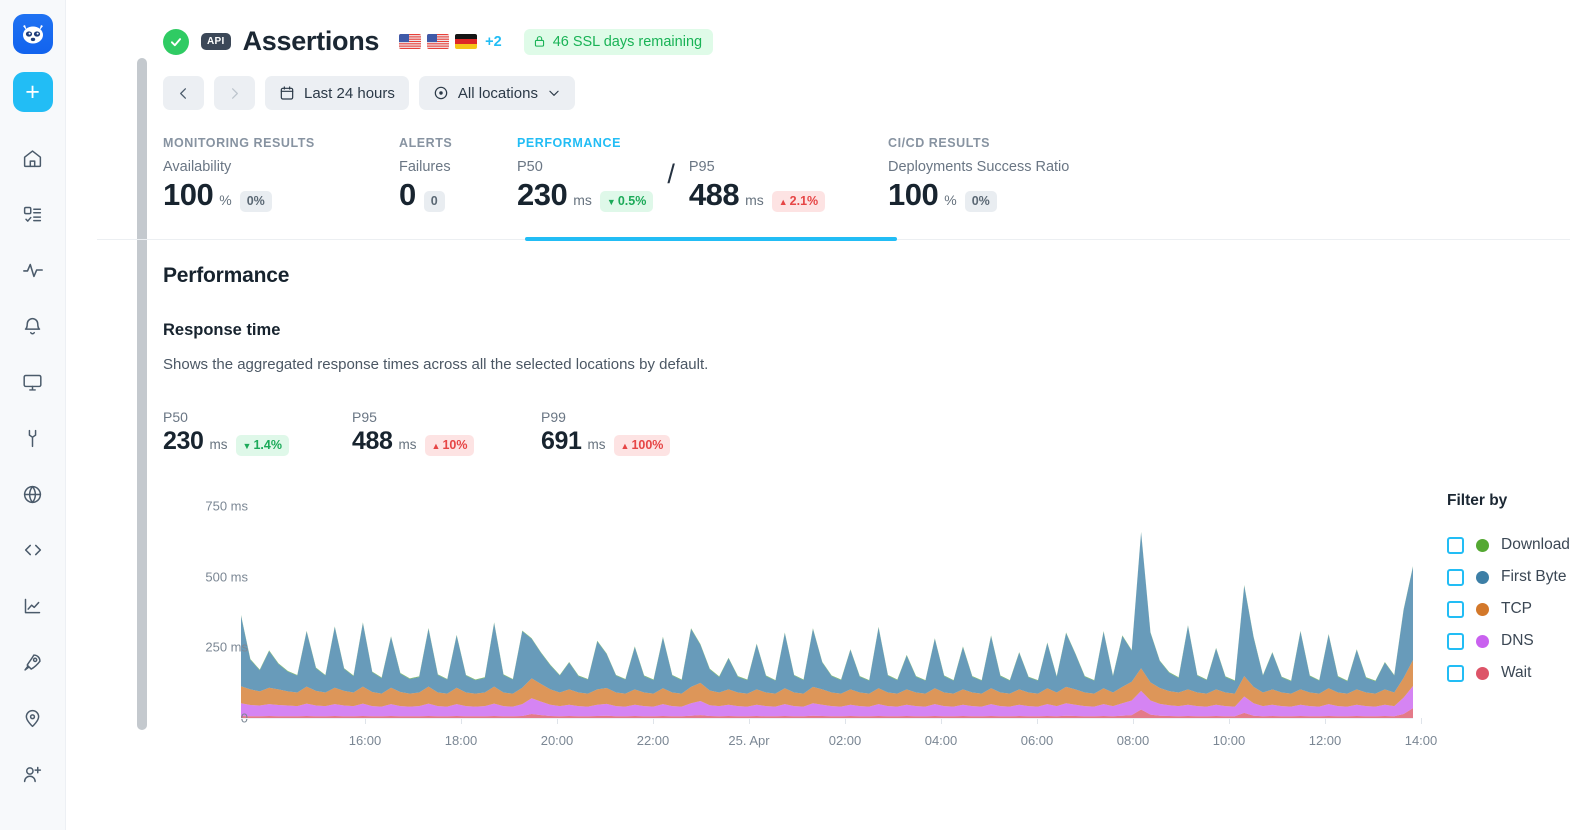 The image size is (1570, 830). What do you see at coordinates (281, 174) in the screenshot?
I see `stat-group-monitoring: MONITORING RESULTS Availability 100 % 0%` at bounding box center [281, 174].